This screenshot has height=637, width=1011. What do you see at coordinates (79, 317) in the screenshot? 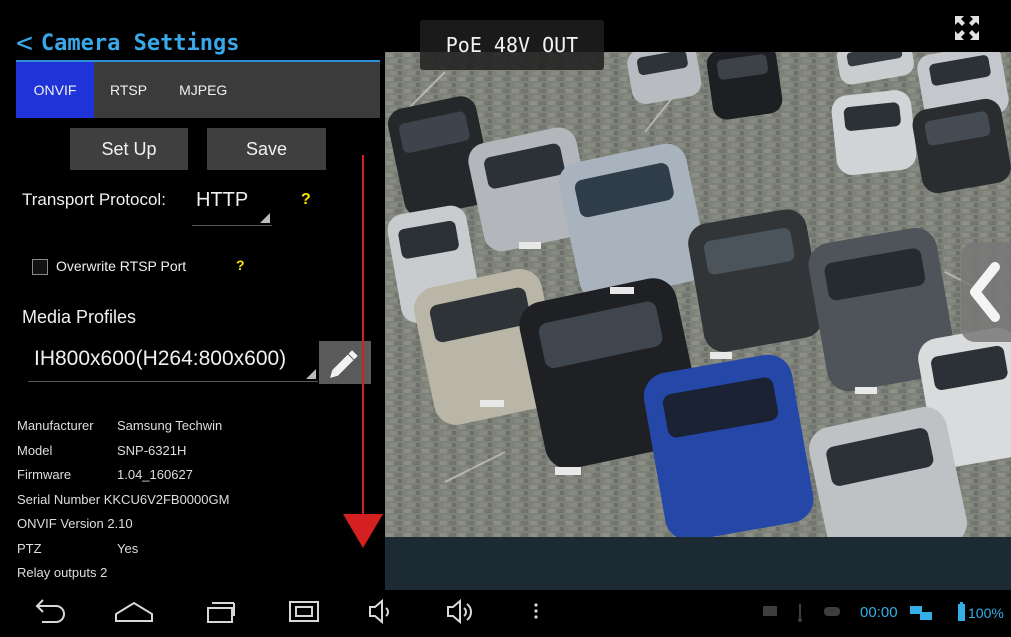
I see `media-profiles-label: Media Profiles` at bounding box center [79, 317].